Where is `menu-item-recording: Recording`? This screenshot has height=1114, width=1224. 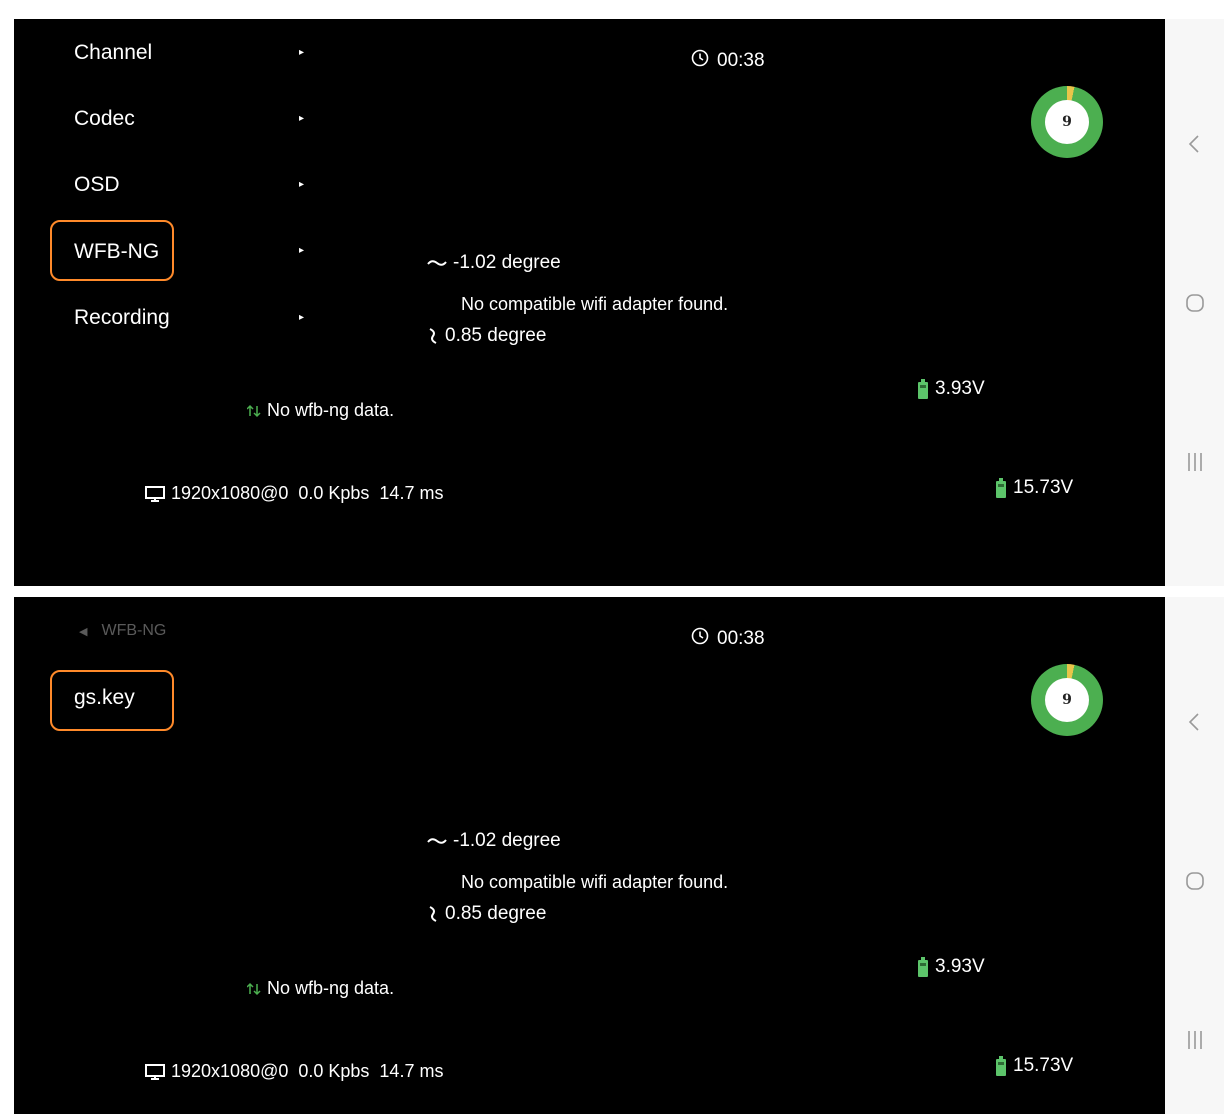 menu-item-recording: Recording is located at coordinates (122, 318).